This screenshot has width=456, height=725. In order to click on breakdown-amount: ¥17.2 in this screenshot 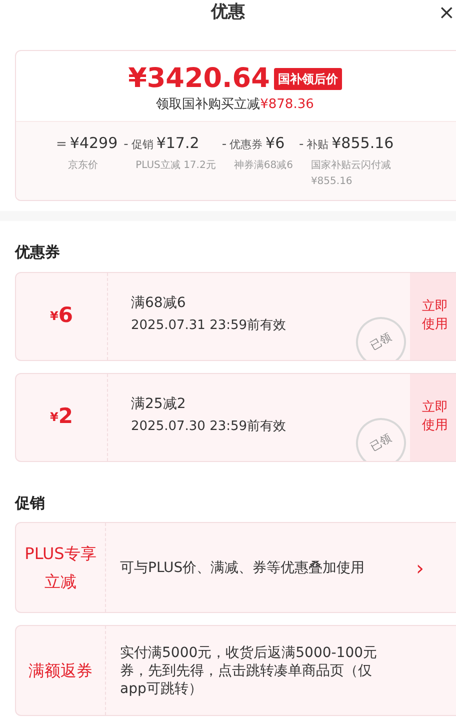, I will do `click(178, 143)`.